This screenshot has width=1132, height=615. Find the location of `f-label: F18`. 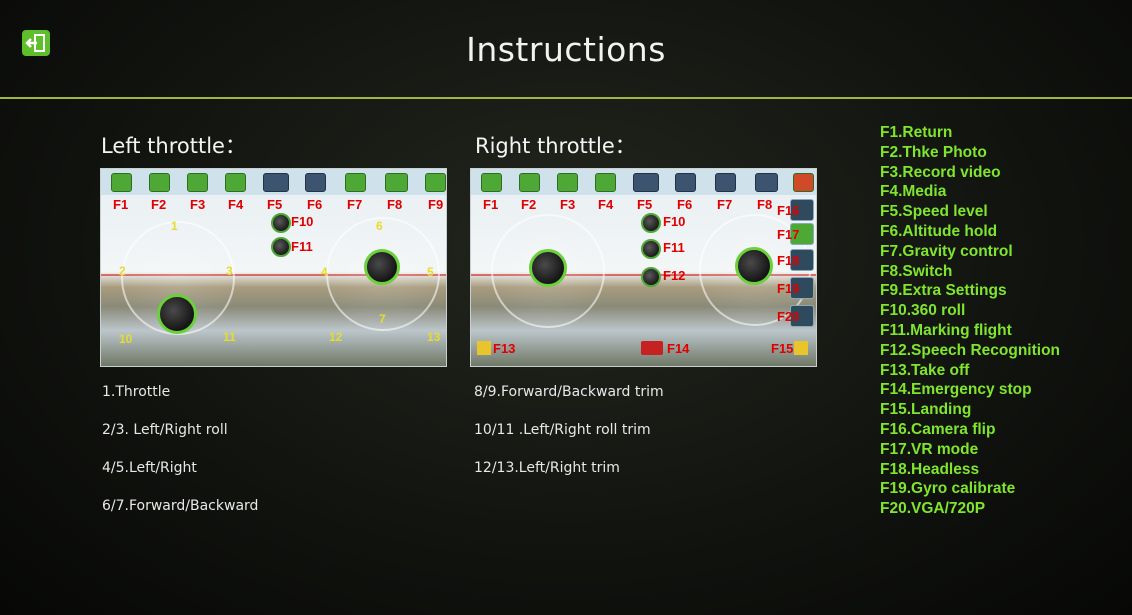

f-label: F18 is located at coordinates (788, 260).